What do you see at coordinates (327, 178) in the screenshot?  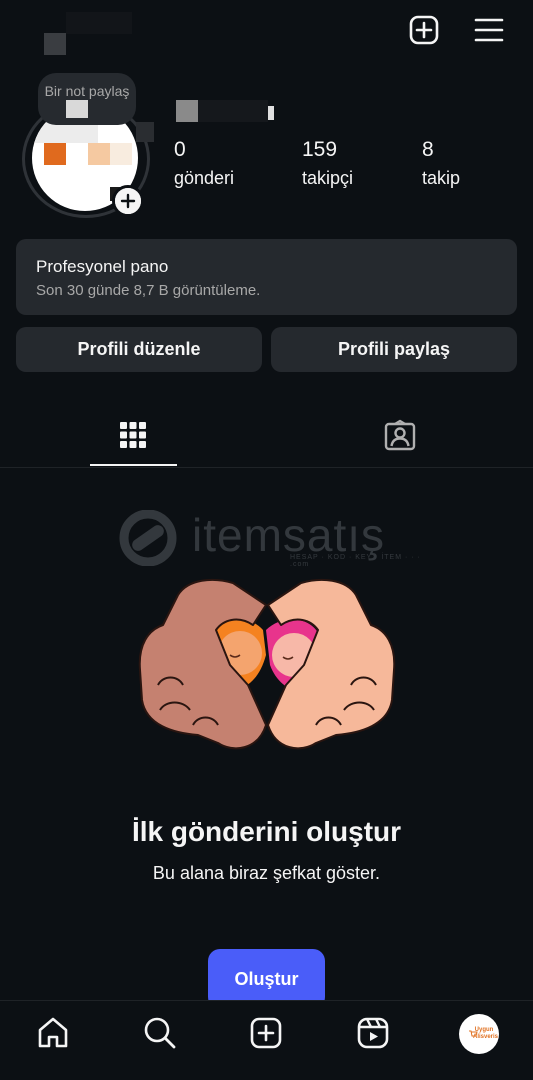 I see `followers-label: takipçi` at bounding box center [327, 178].